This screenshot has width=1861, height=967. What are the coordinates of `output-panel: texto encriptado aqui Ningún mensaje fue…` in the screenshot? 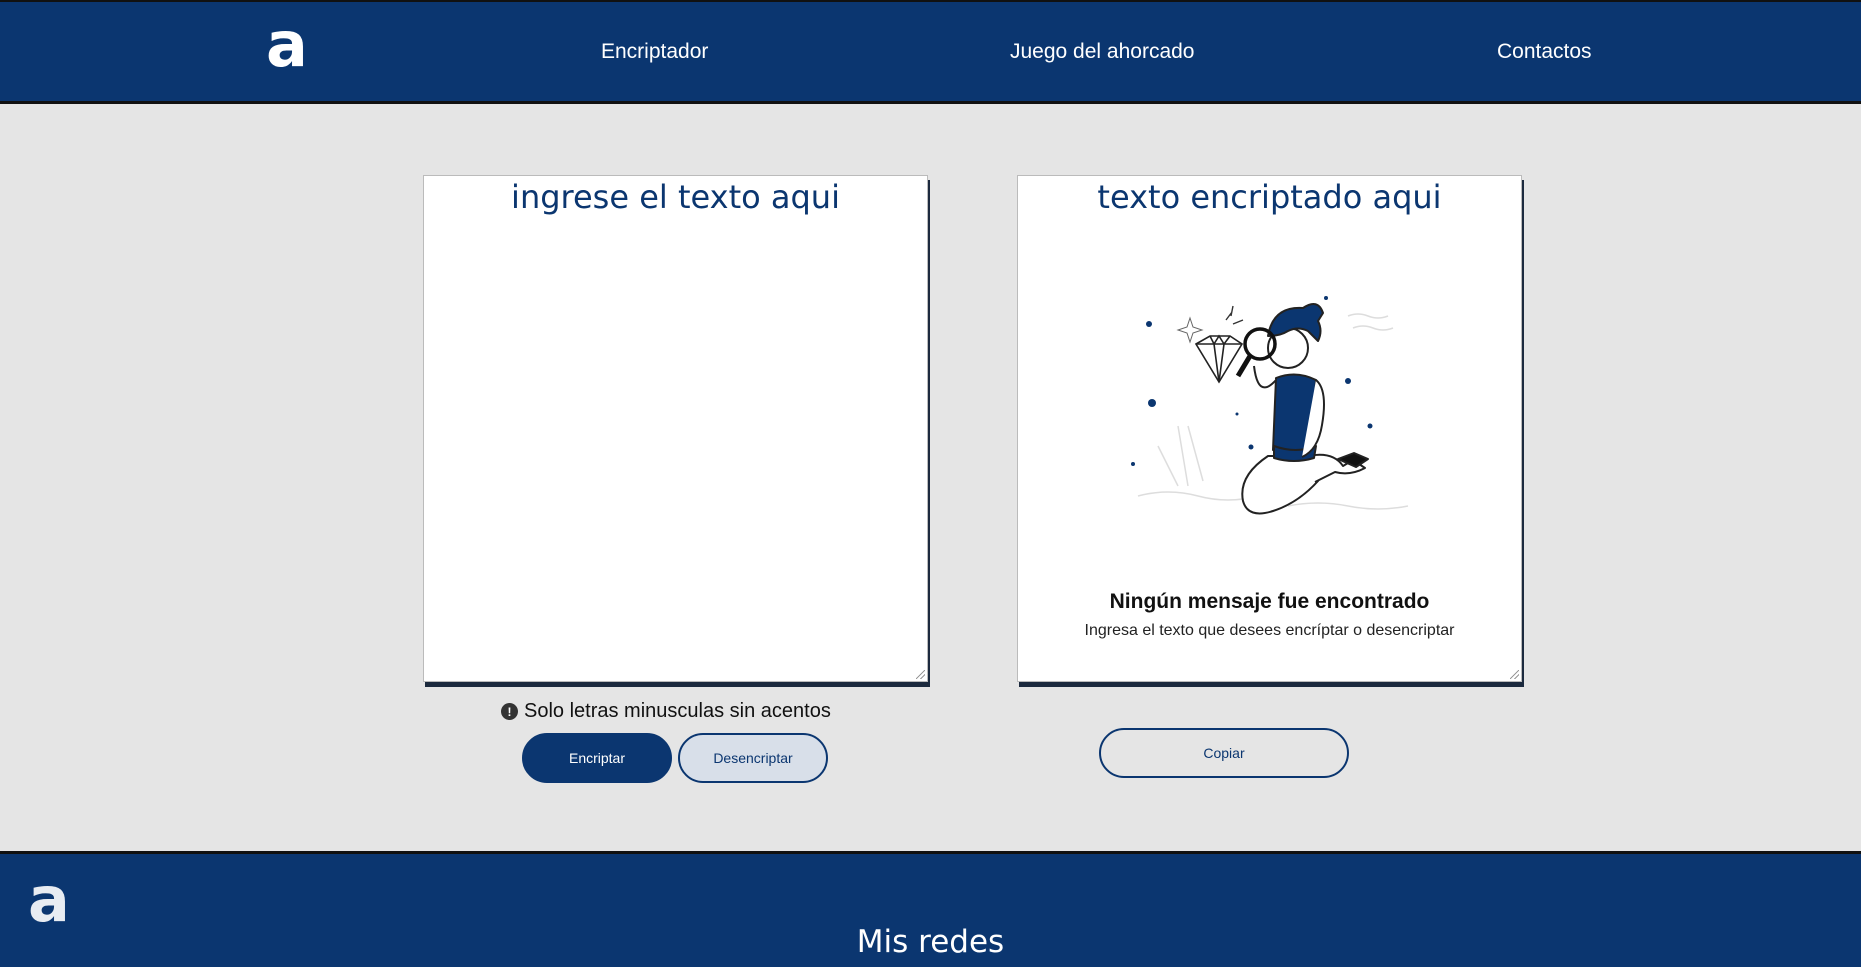 It's located at (1269, 428).